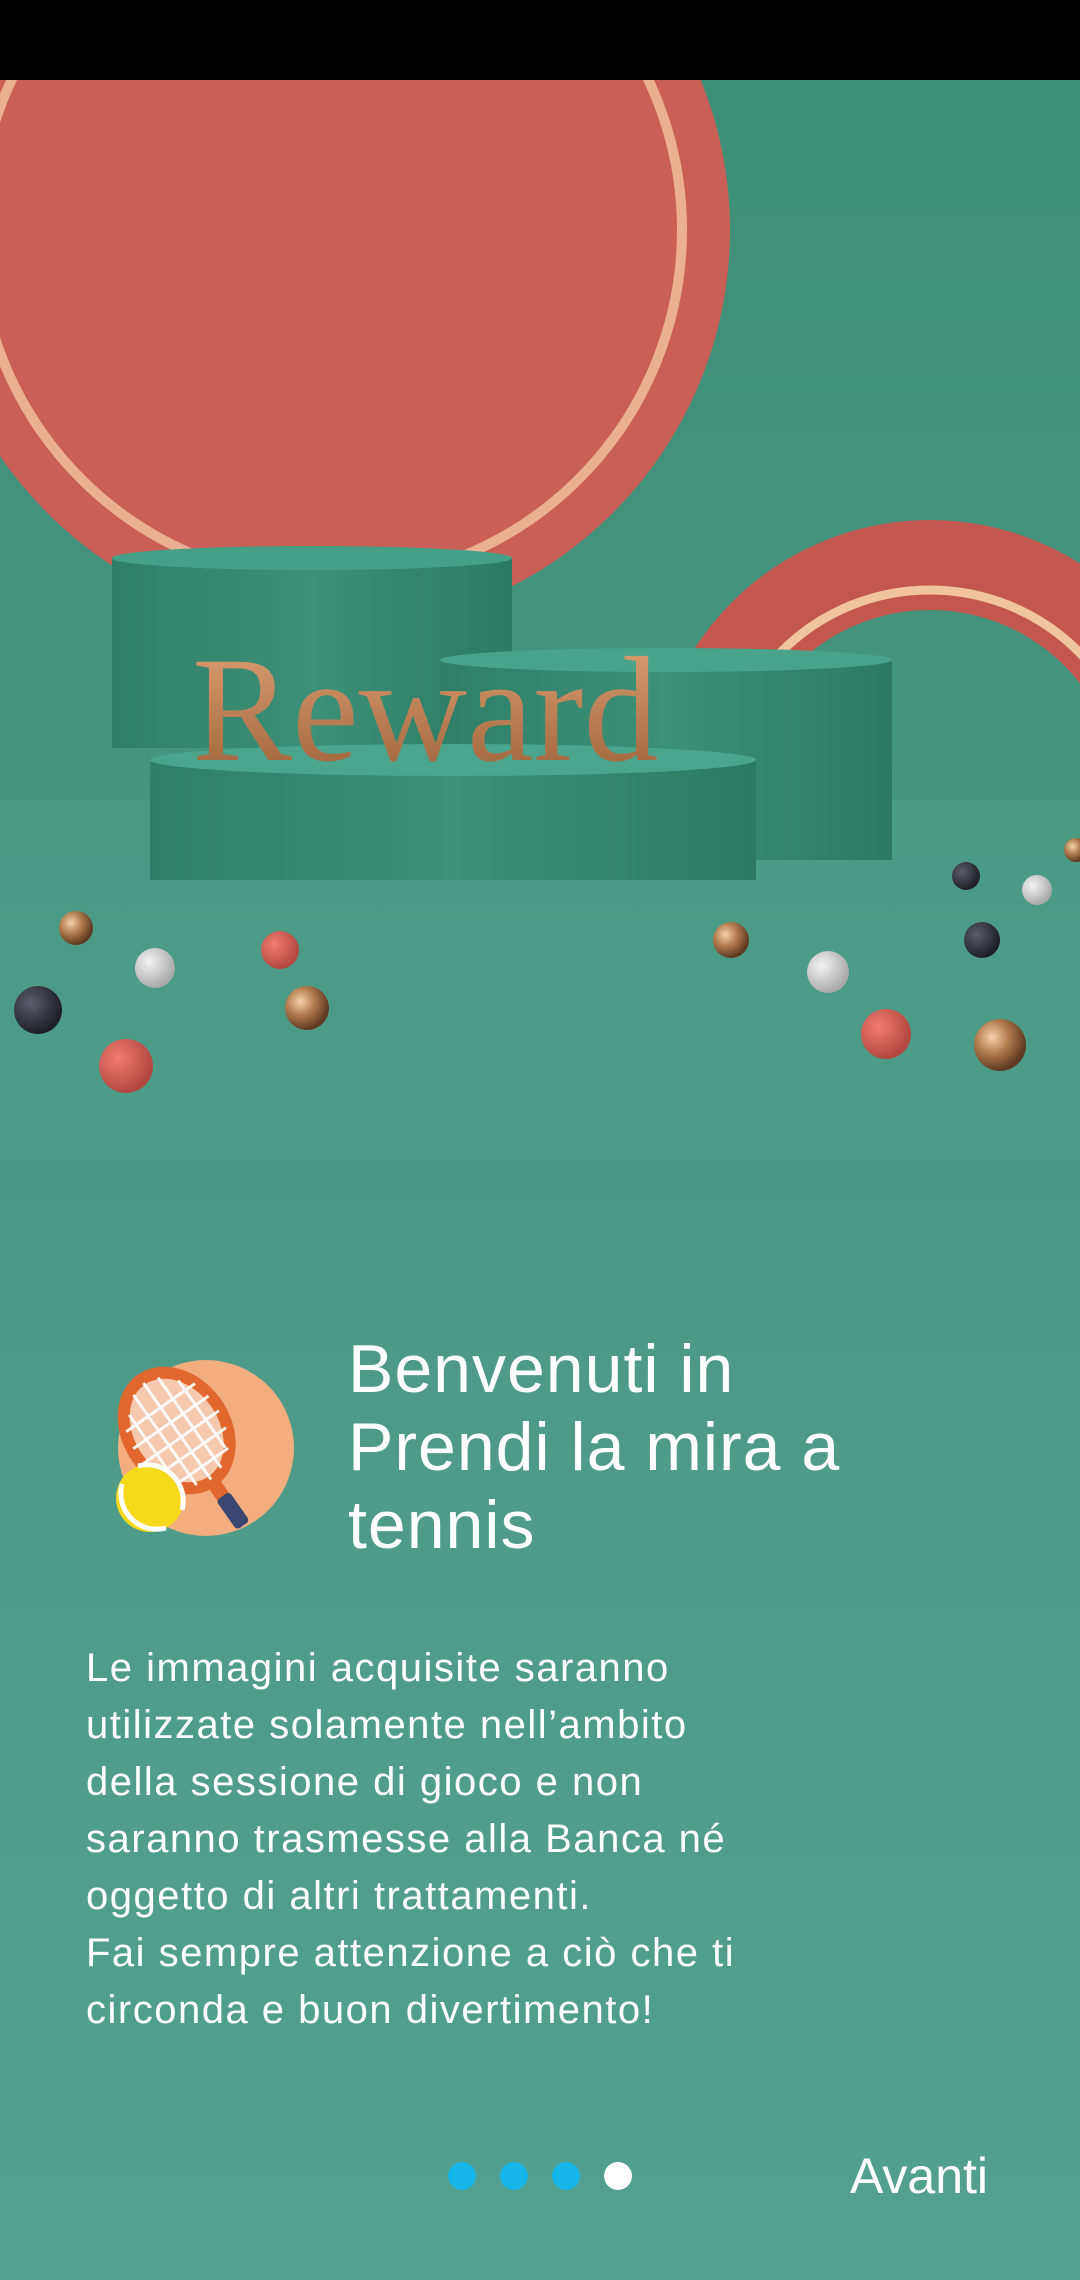 This screenshot has height=2280, width=1080. What do you see at coordinates (919, 2176) in the screenshot?
I see `next-button: Avanti` at bounding box center [919, 2176].